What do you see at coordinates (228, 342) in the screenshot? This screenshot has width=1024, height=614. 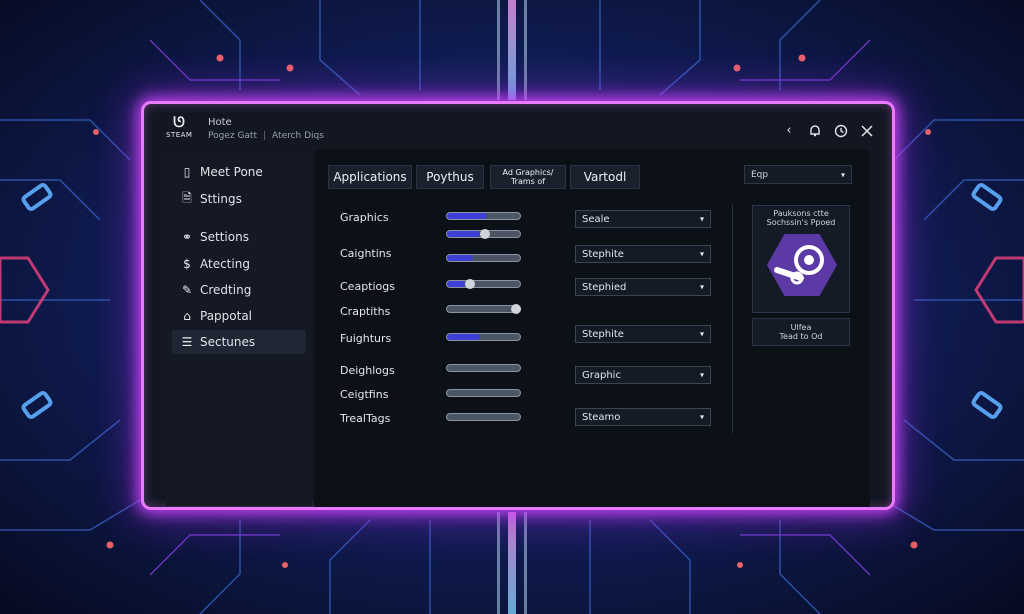 I see `sidebar-item-label: Sectunes` at bounding box center [228, 342].